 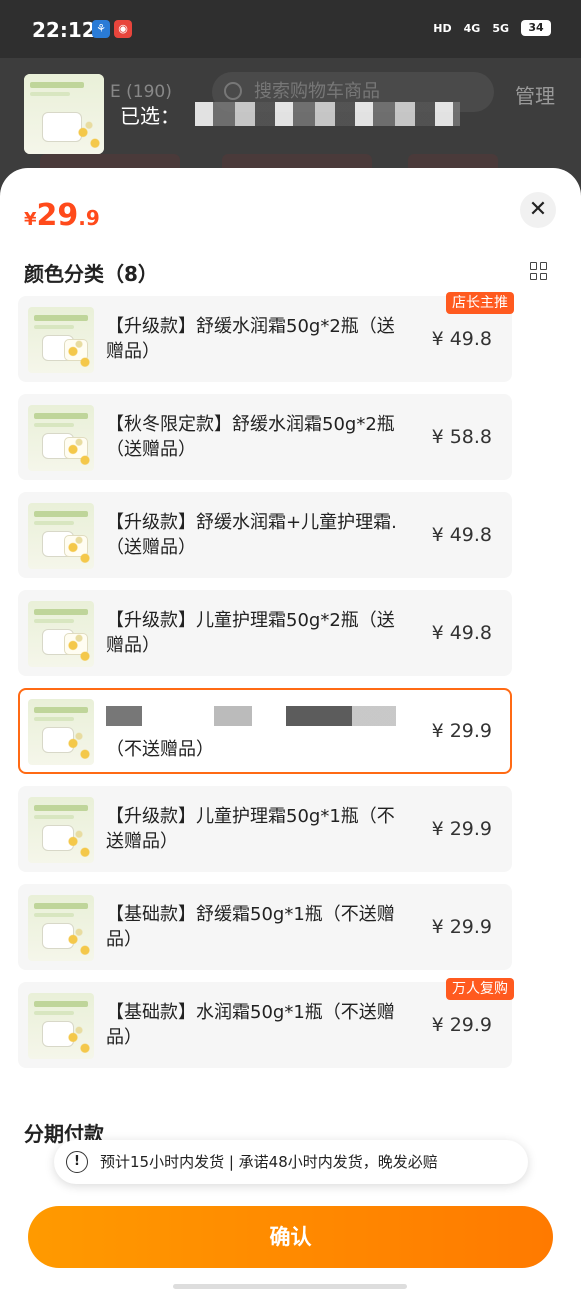 I want to click on option-tag: 店长主推, so click(x=480, y=303).